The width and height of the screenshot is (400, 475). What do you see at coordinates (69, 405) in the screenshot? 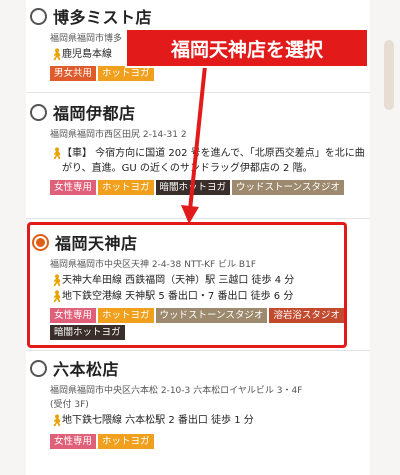
I see `store-address-note: (受付 3F)` at bounding box center [69, 405].